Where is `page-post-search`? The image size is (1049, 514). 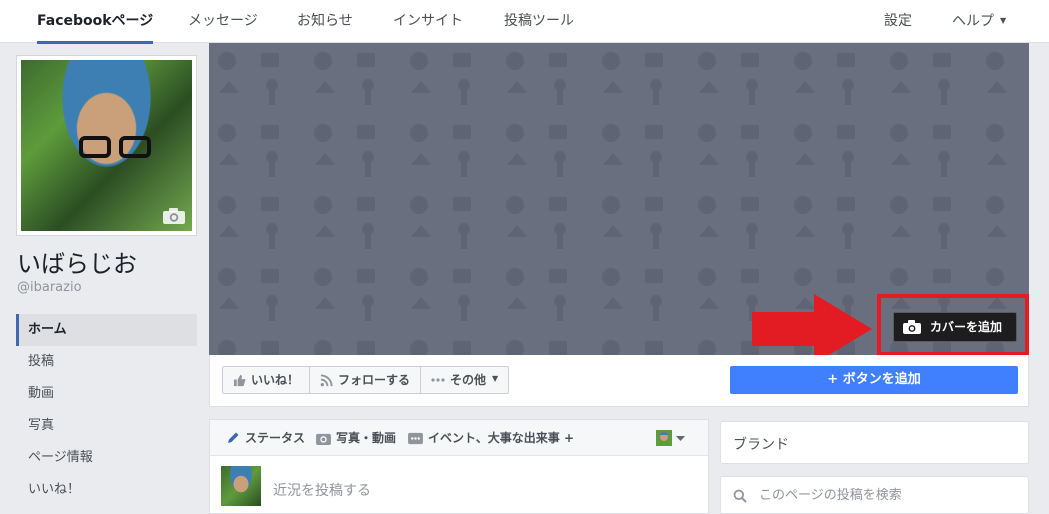 page-post-search is located at coordinates (874, 495).